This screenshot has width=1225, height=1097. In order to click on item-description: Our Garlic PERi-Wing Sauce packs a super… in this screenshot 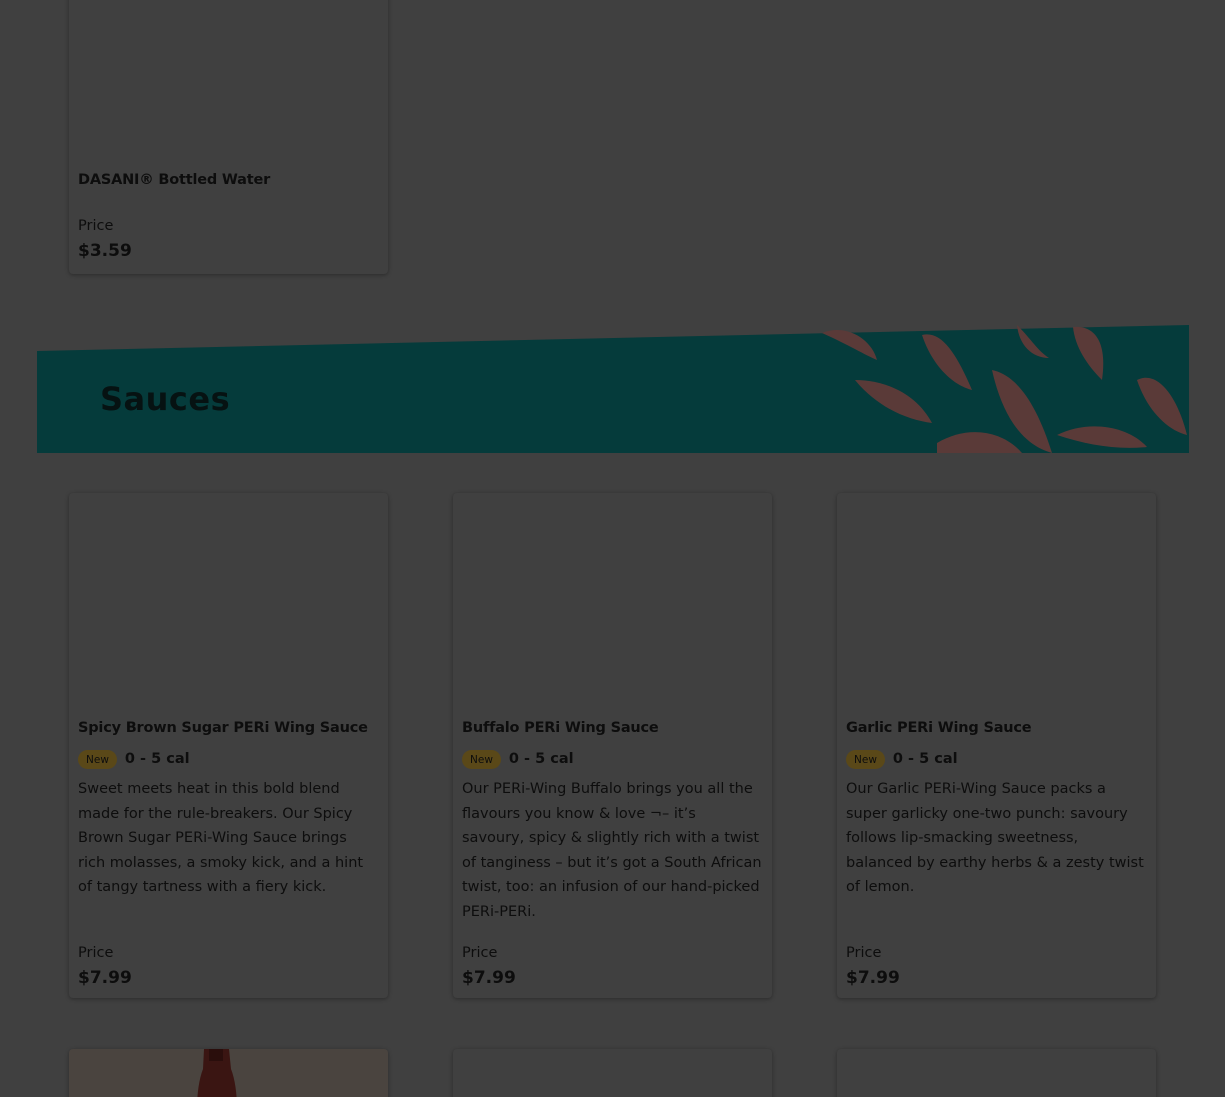, I will do `click(995, 838)`.